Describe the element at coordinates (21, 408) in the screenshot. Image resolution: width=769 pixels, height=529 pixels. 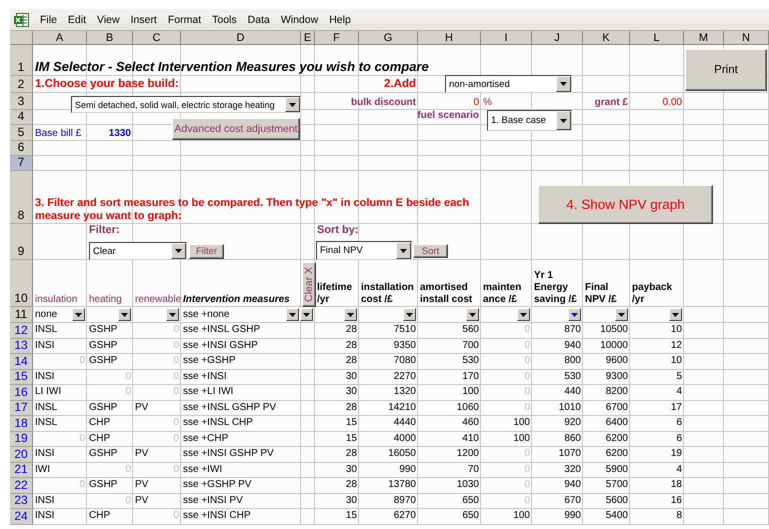
I see `row-header: 17` at that location.